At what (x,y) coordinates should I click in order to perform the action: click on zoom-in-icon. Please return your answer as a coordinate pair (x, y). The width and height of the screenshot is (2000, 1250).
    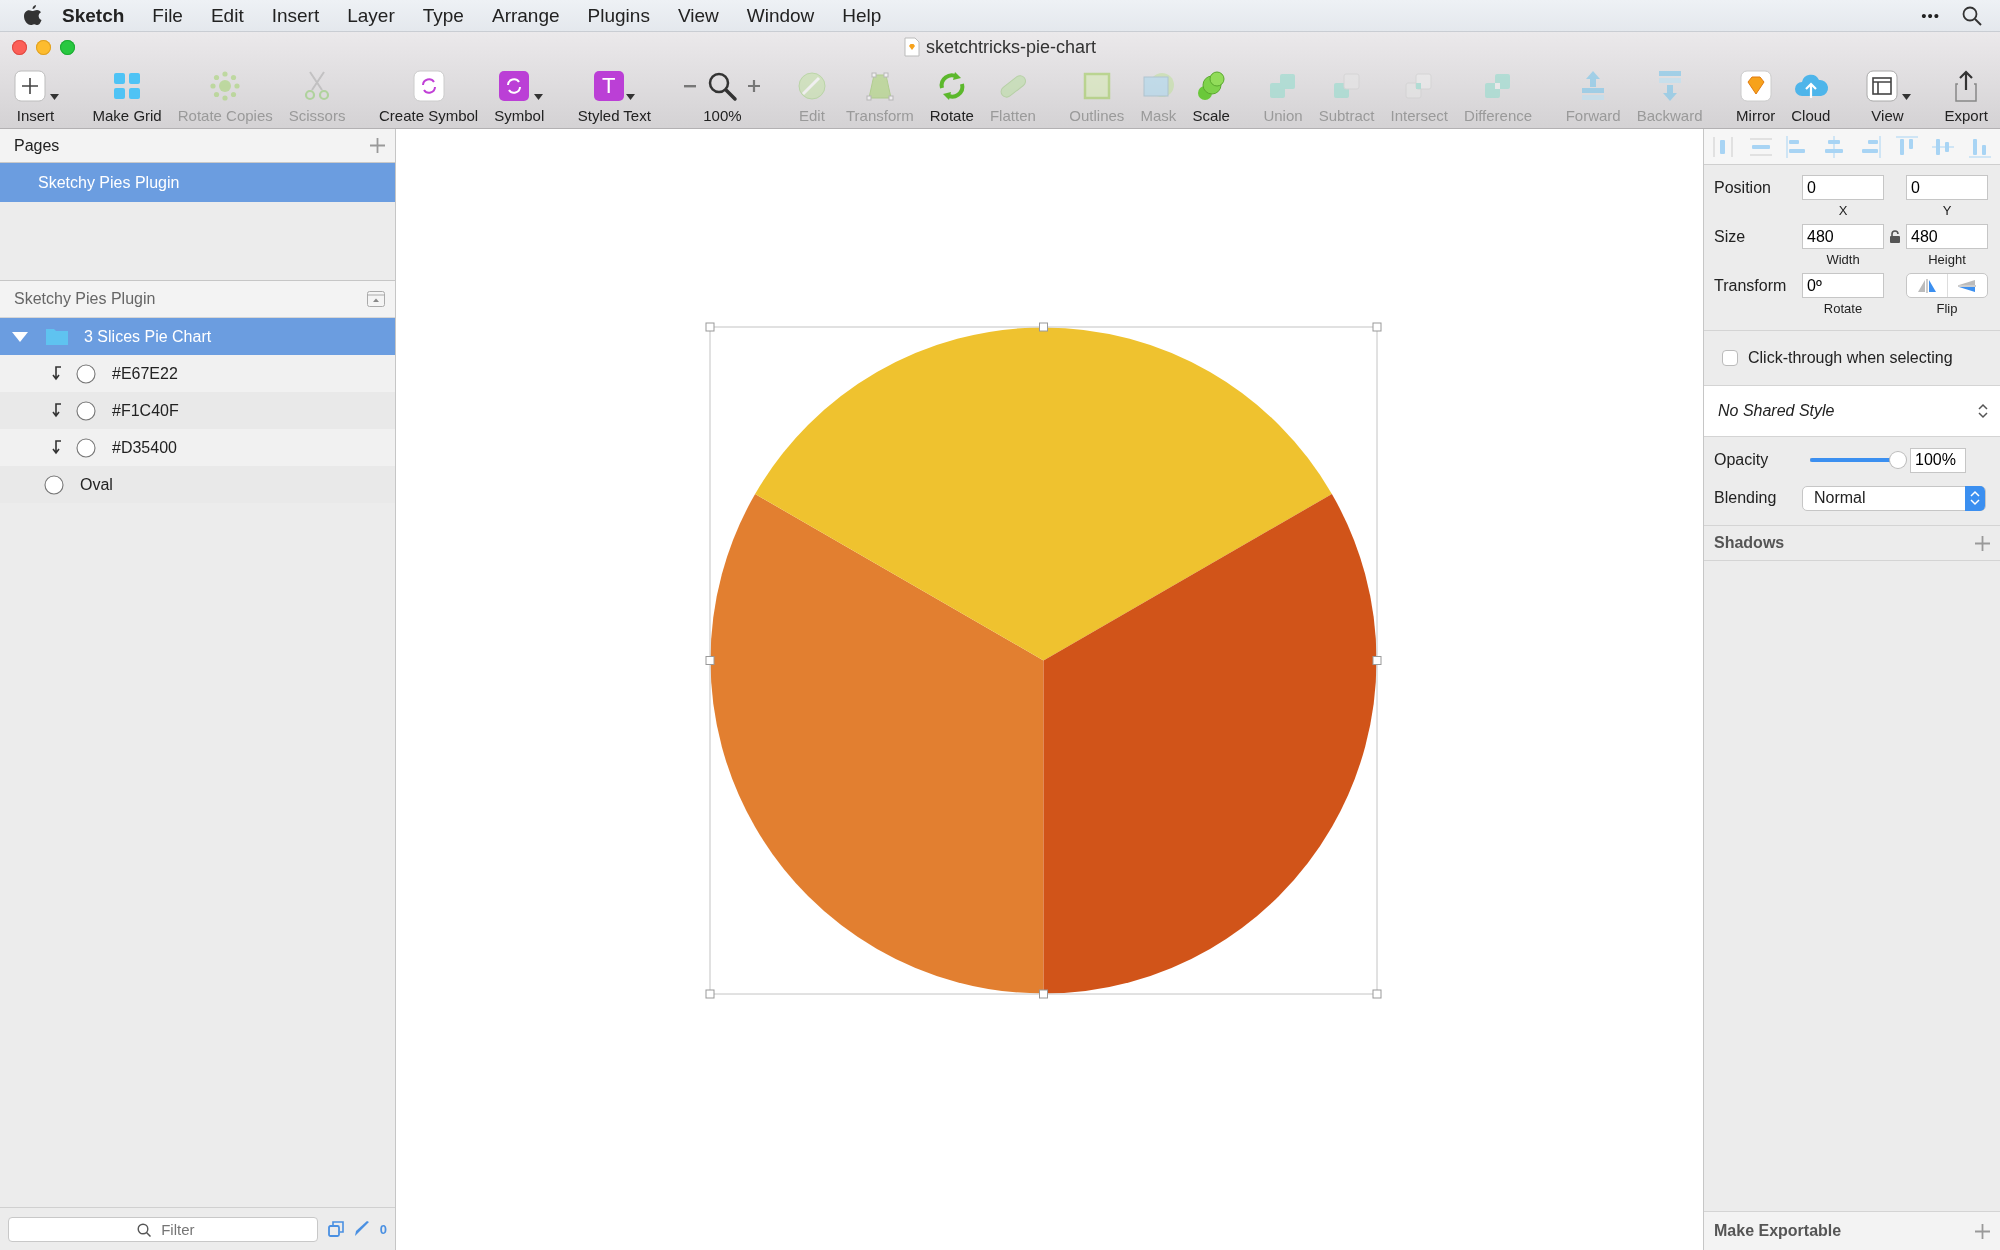
    Looking at the image, I should click on (754, 86).